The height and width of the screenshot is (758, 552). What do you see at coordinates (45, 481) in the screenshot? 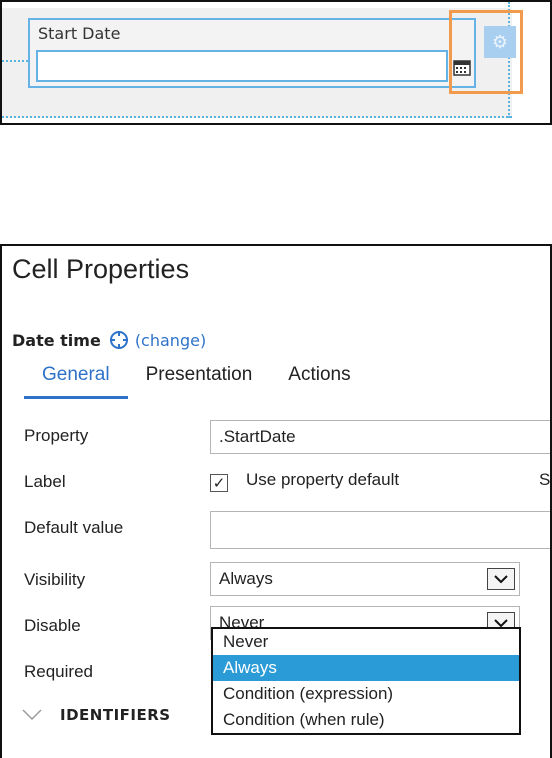
I see `label-label: Label` at bounding box center [45, 481].